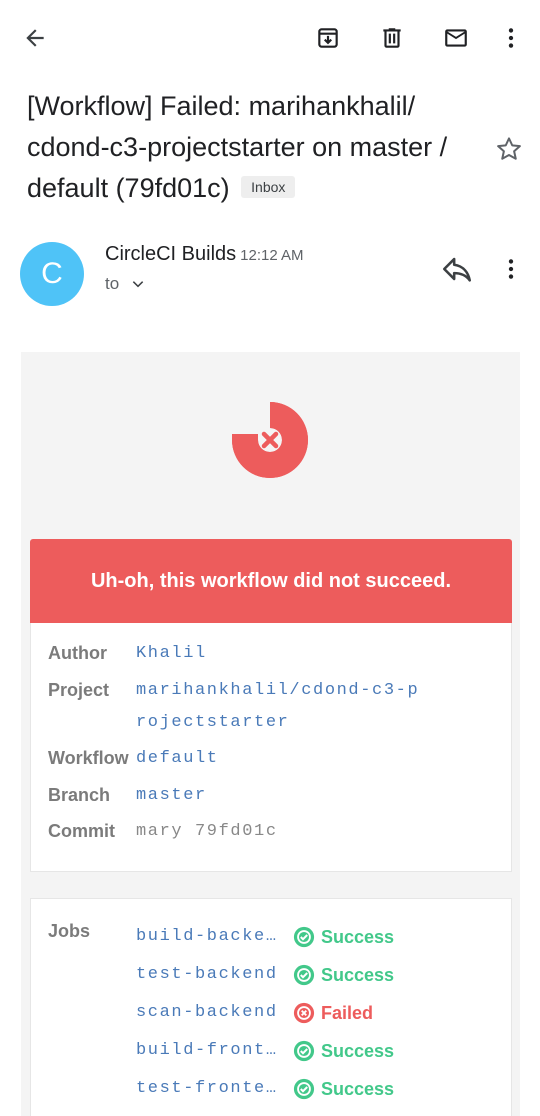 The height and width of the screenshot is (1116, 540). What do you see at coordinates (270, 38) in the screenshot?
I see `top-toolbar` at bounding box center [270, 38].